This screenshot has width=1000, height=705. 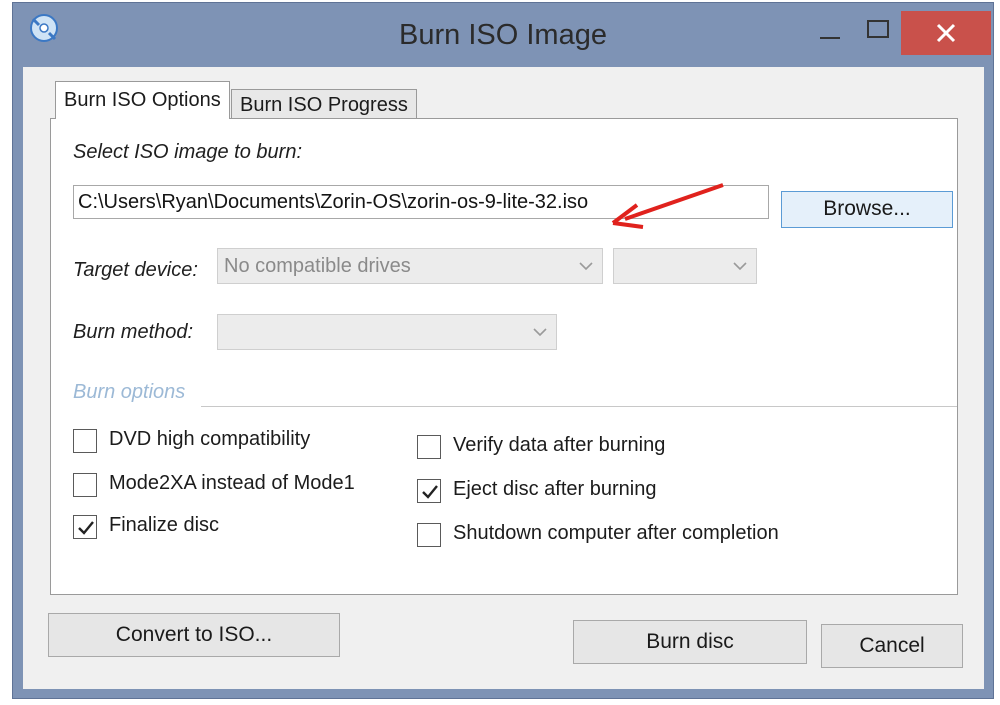 I want to click on checkbox-eject-disc: Eject disc after burning, so click(x=617, y=492).